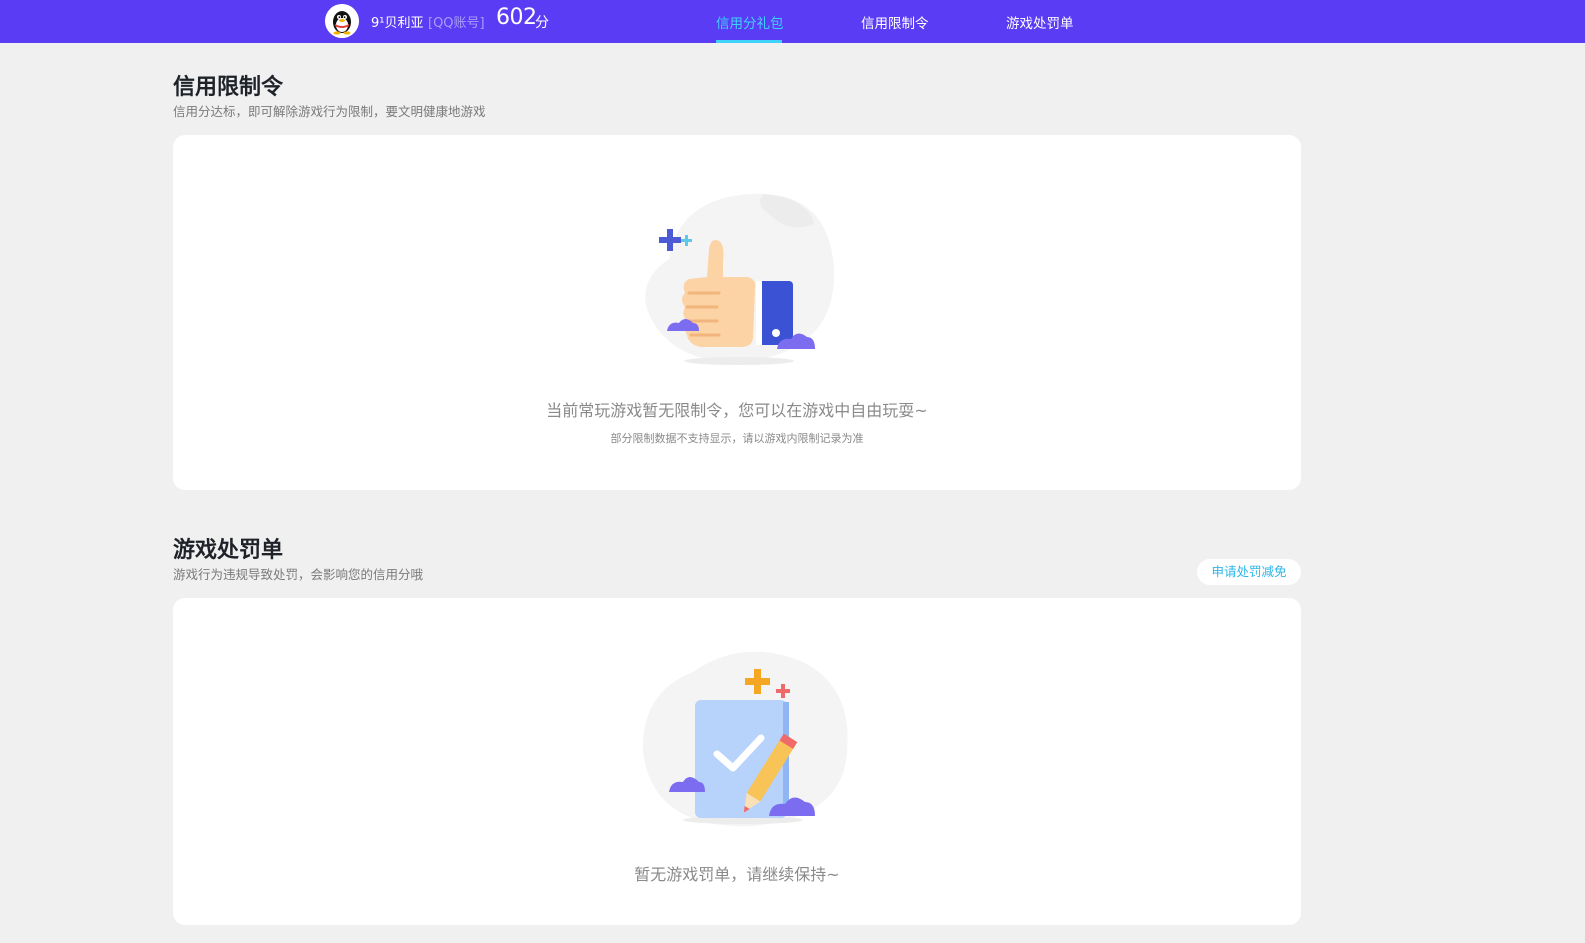  I want to click on tab-credit-gift: 信用分礼包, so click(750, 22).